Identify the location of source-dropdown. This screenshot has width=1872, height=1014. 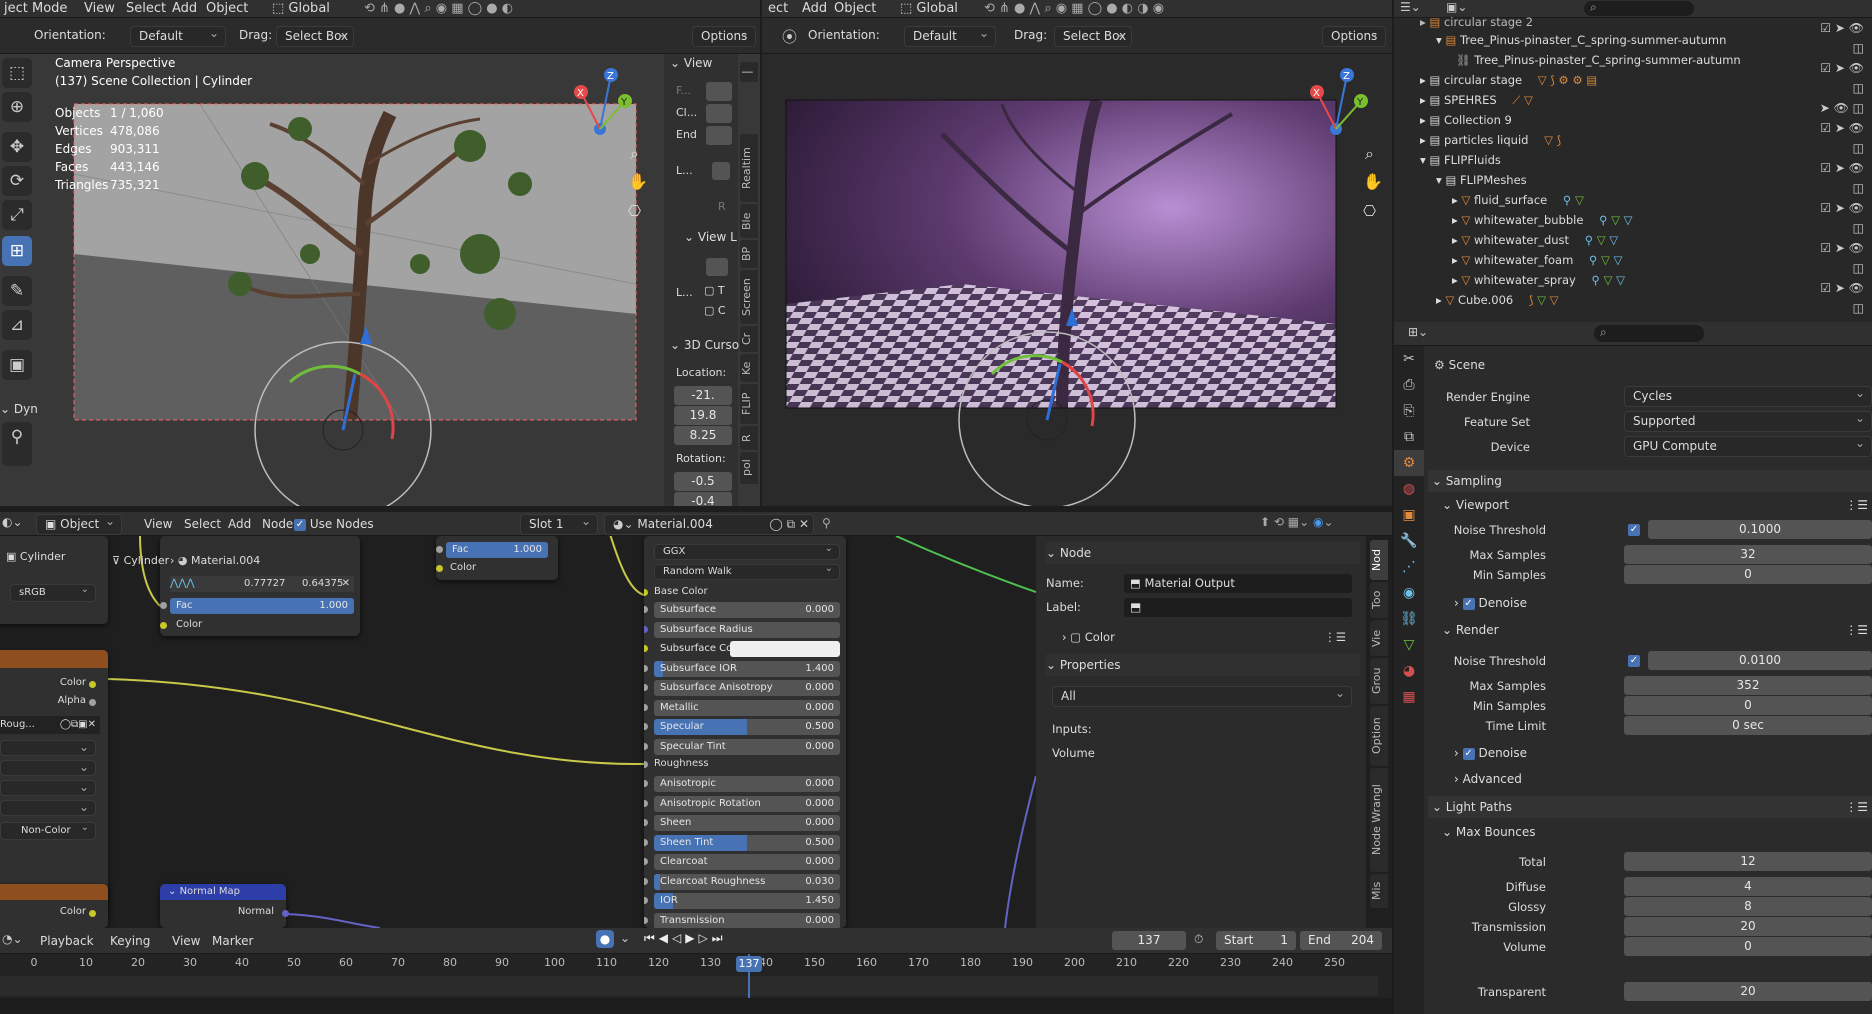
(48, 808).